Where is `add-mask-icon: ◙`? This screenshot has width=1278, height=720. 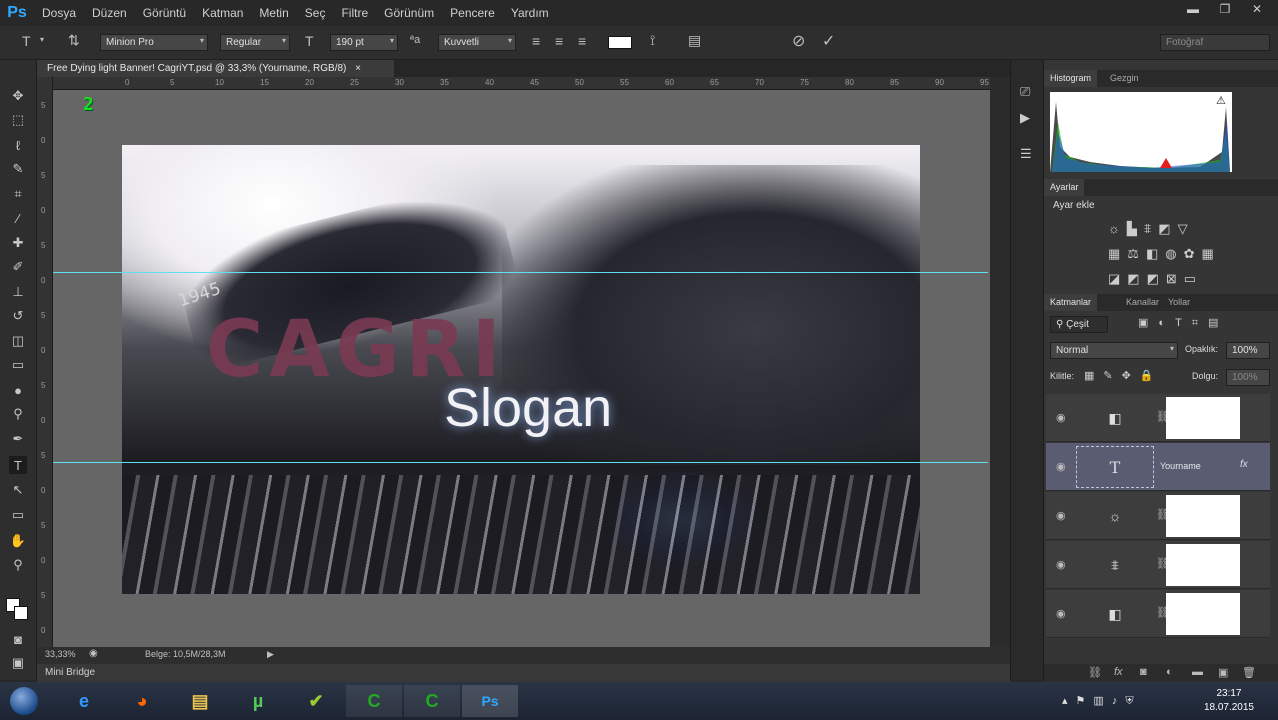 add-mask-icon: ◙ is located at coordinates (1143, 672).